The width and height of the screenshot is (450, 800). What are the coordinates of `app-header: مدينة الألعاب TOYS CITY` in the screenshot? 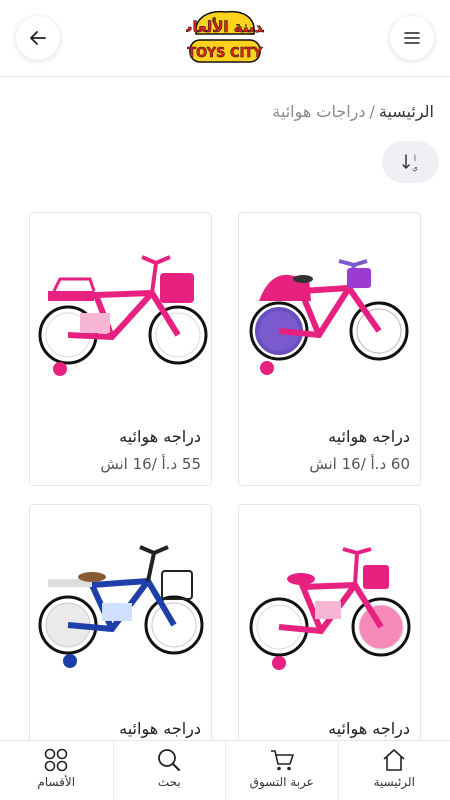 It's located at (225, 38).